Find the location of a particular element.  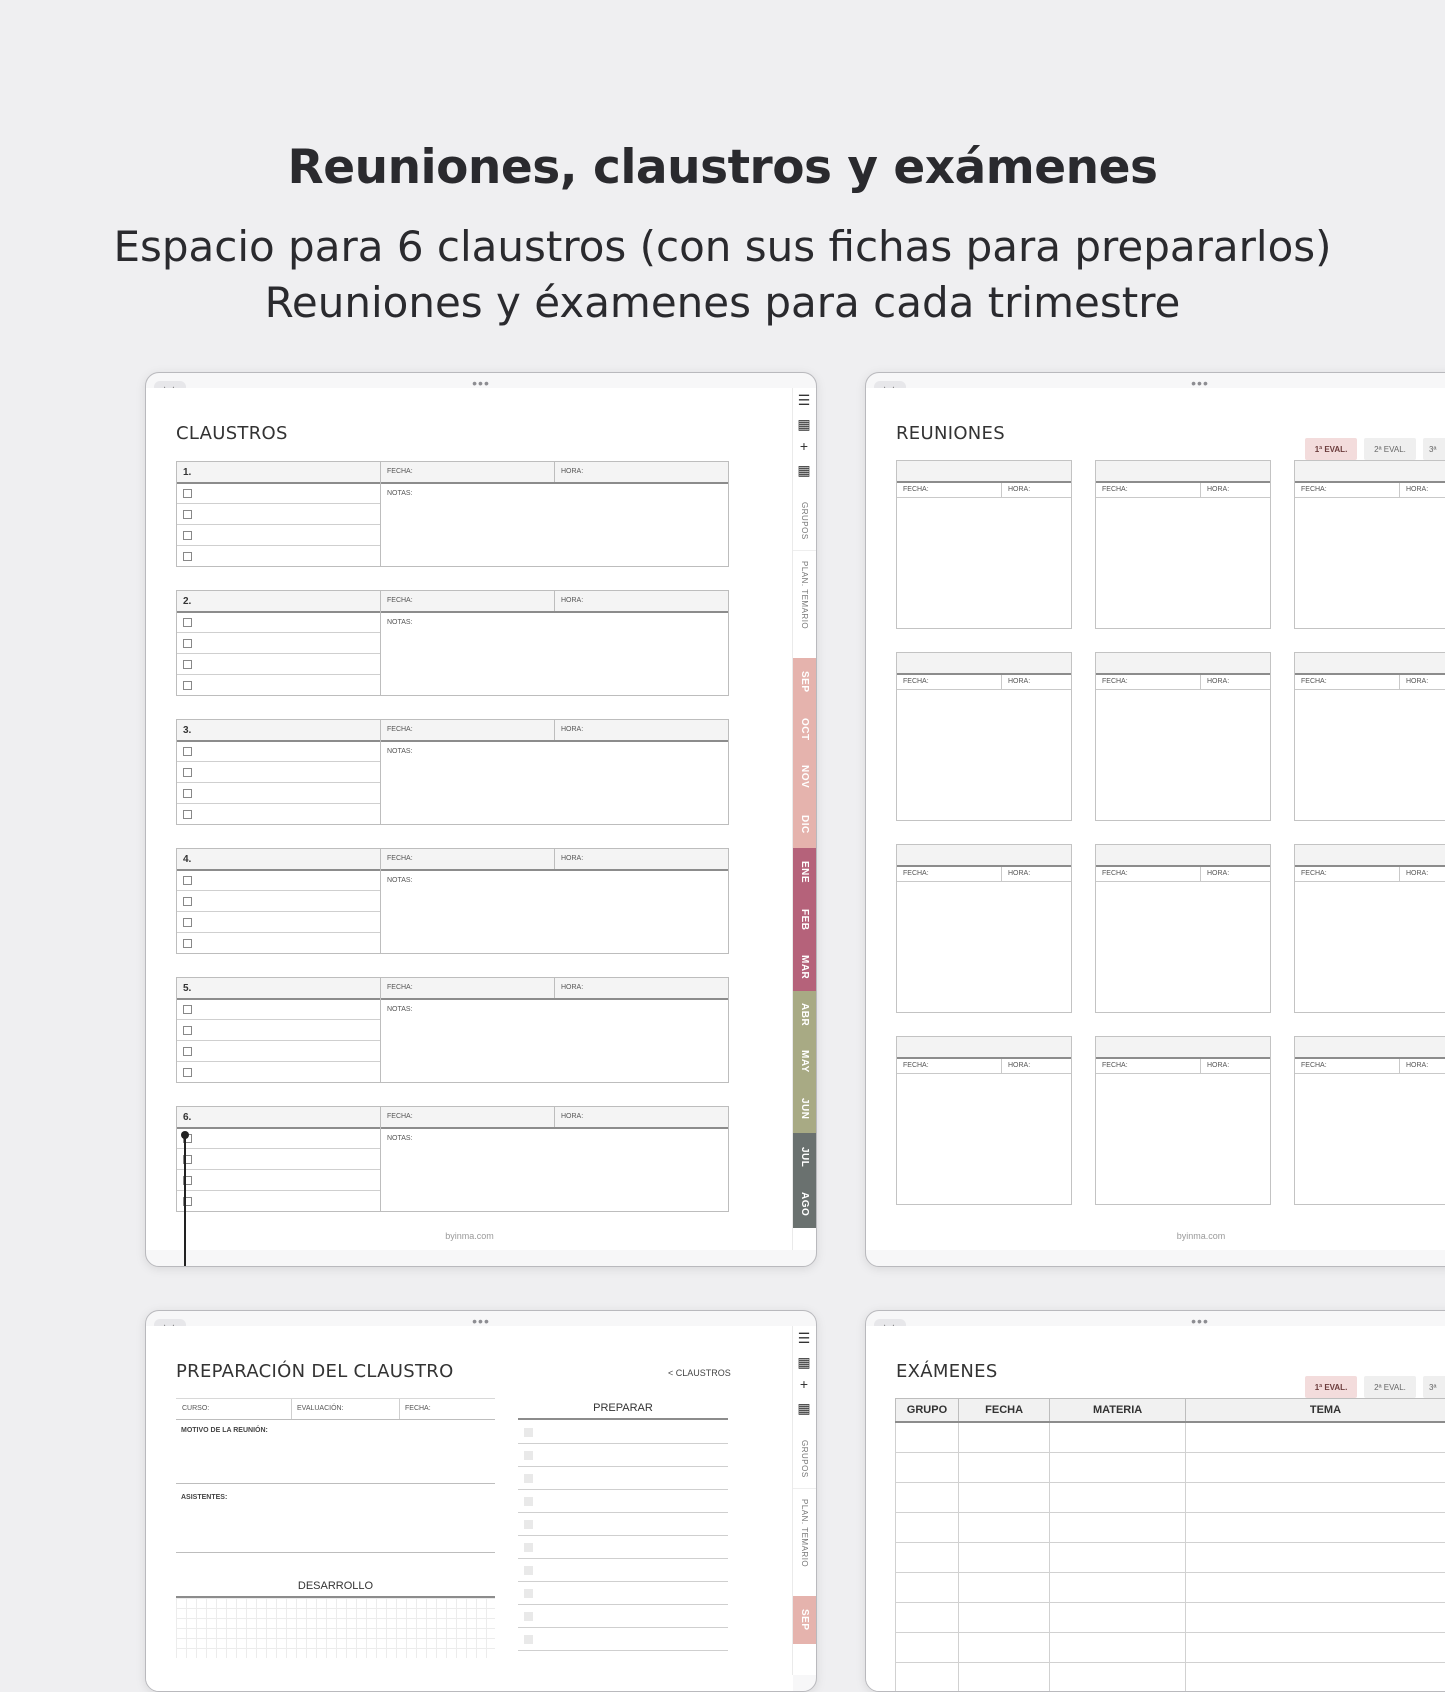

eval-tab-2: 2ª EVAL. is located at coordinates (1390, 1387).